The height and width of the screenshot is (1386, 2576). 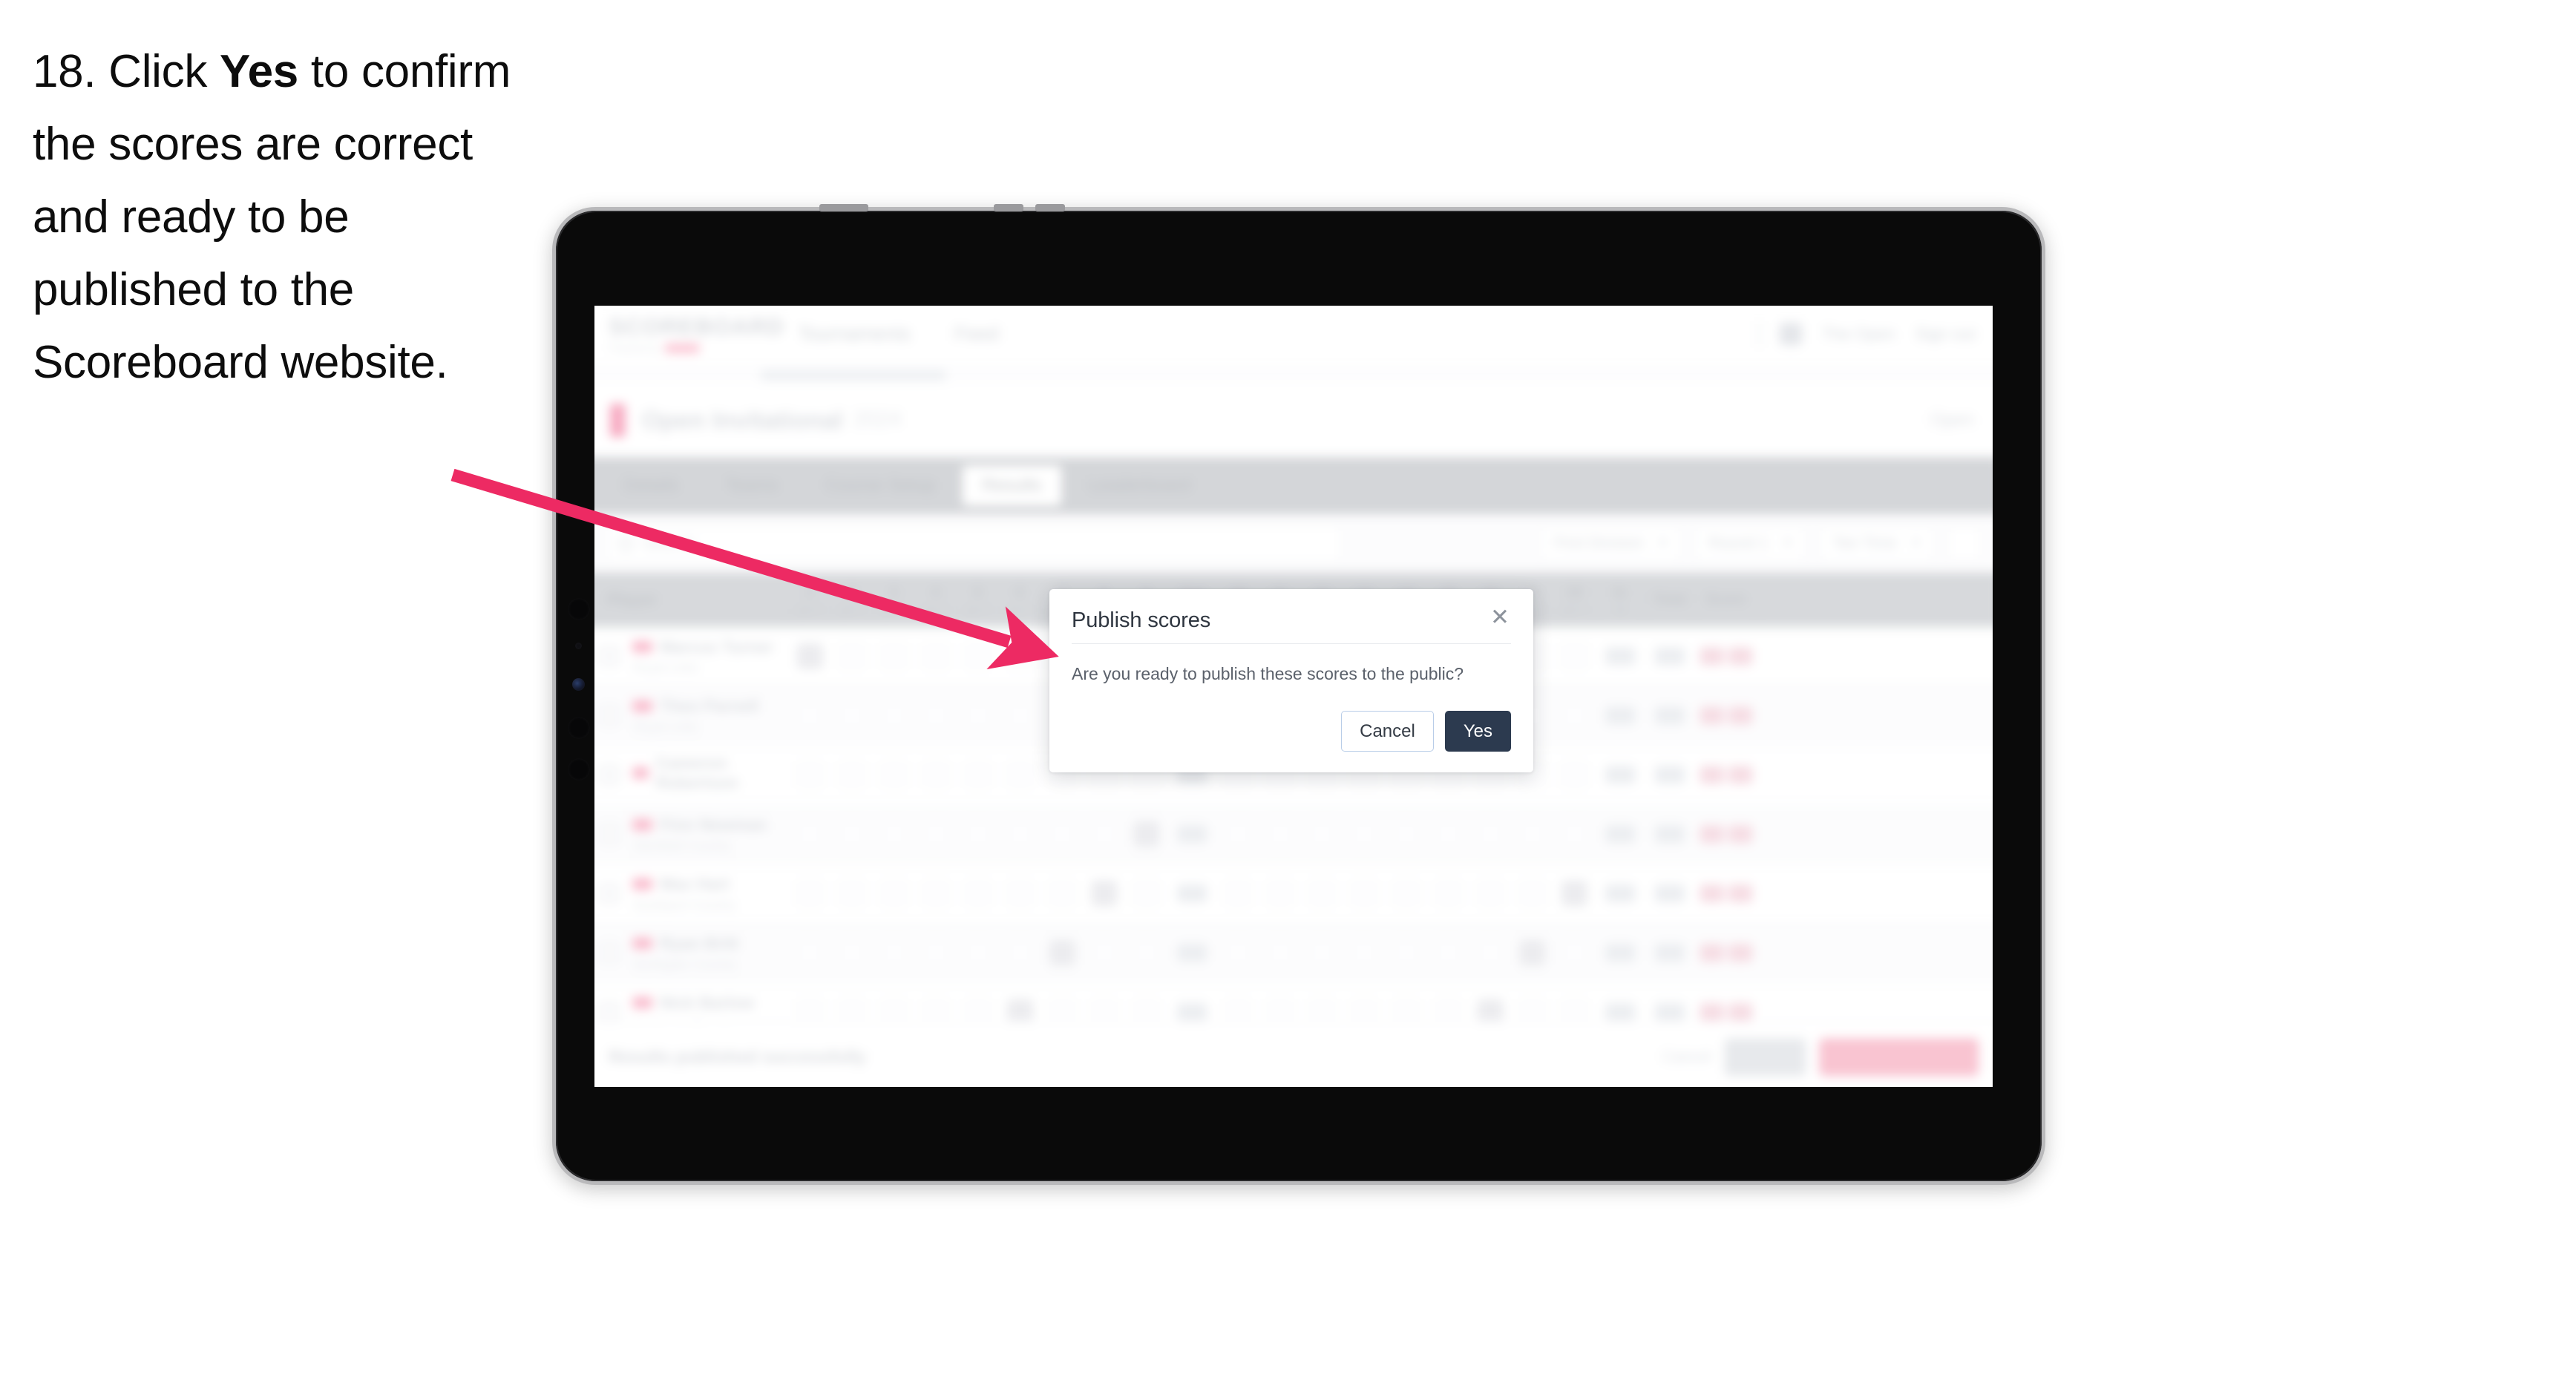 I want to click on instruction-bold-word: Yes, so click(x=258, y=71).